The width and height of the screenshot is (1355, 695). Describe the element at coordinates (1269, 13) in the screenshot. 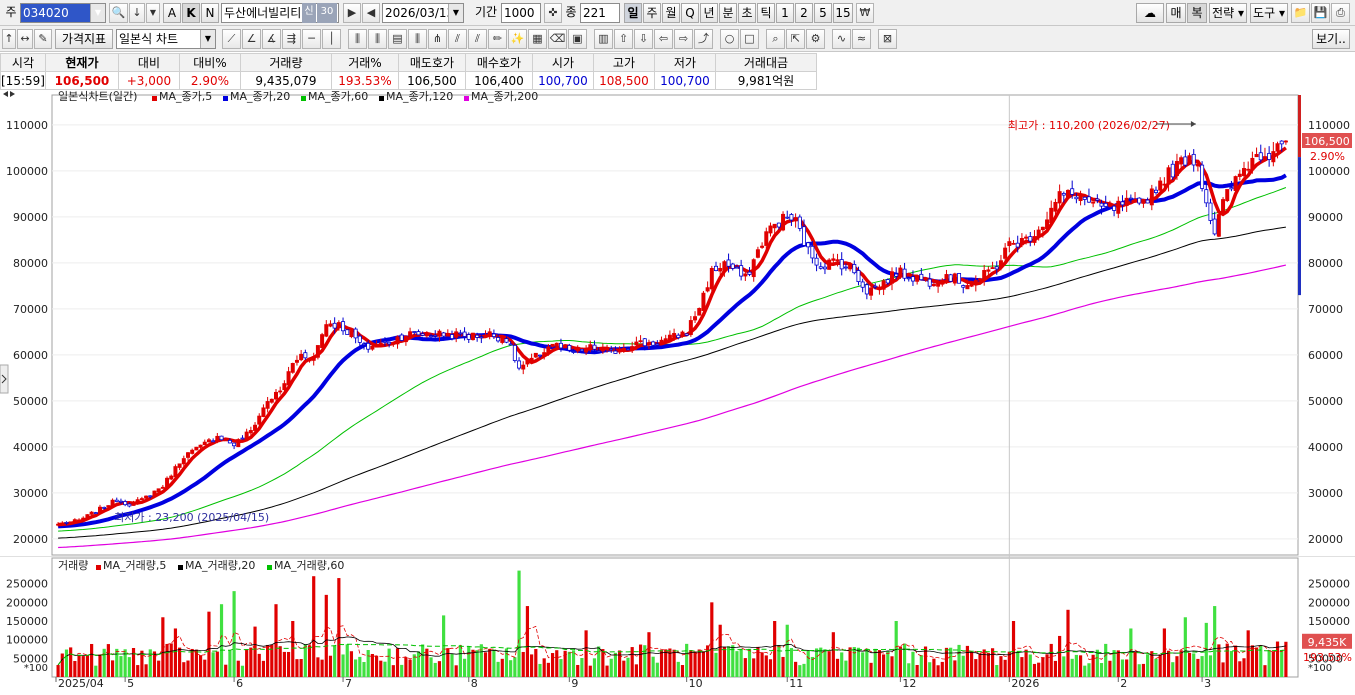

I see `tools-button: 도구 ▾` at that location.